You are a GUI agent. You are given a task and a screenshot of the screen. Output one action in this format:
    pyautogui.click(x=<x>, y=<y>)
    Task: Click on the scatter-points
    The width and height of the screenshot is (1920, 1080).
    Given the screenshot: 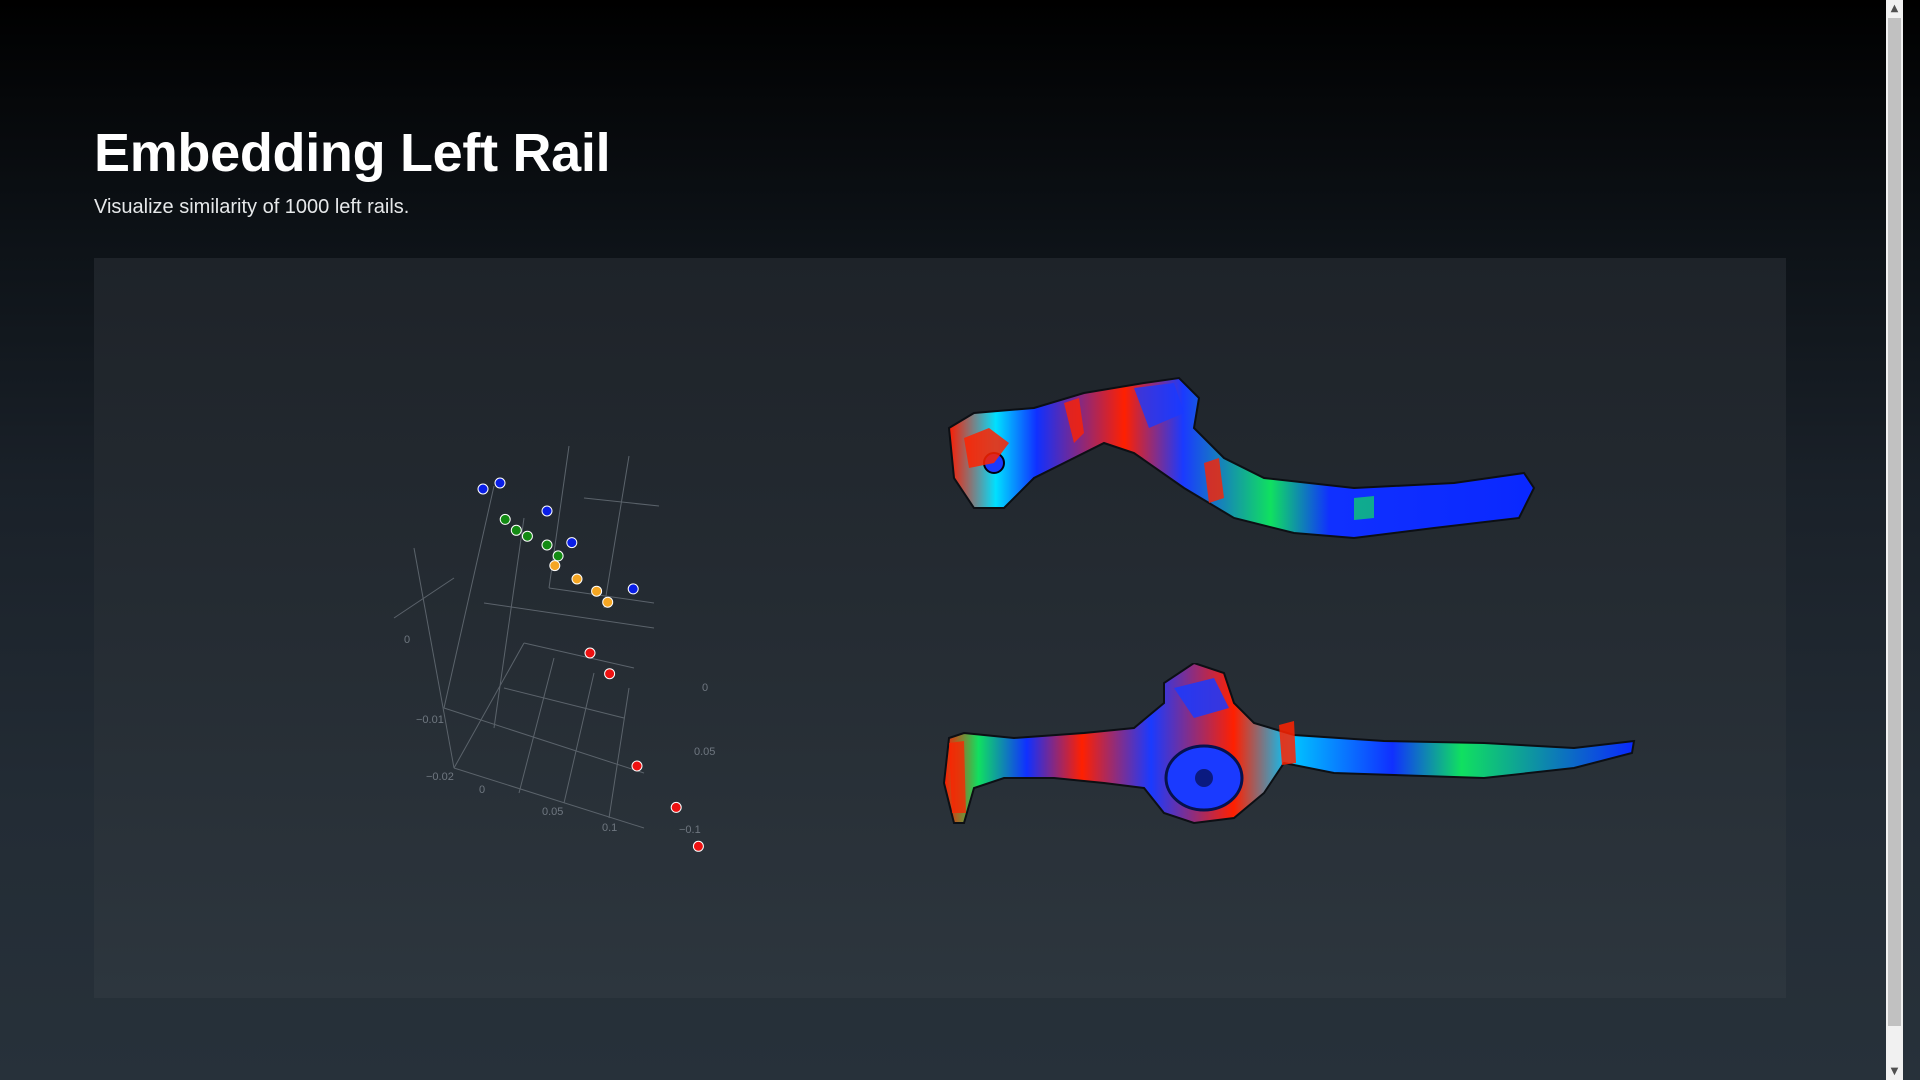 What is the action you would take?
    pyautogui.click(x=601, y=667)
    